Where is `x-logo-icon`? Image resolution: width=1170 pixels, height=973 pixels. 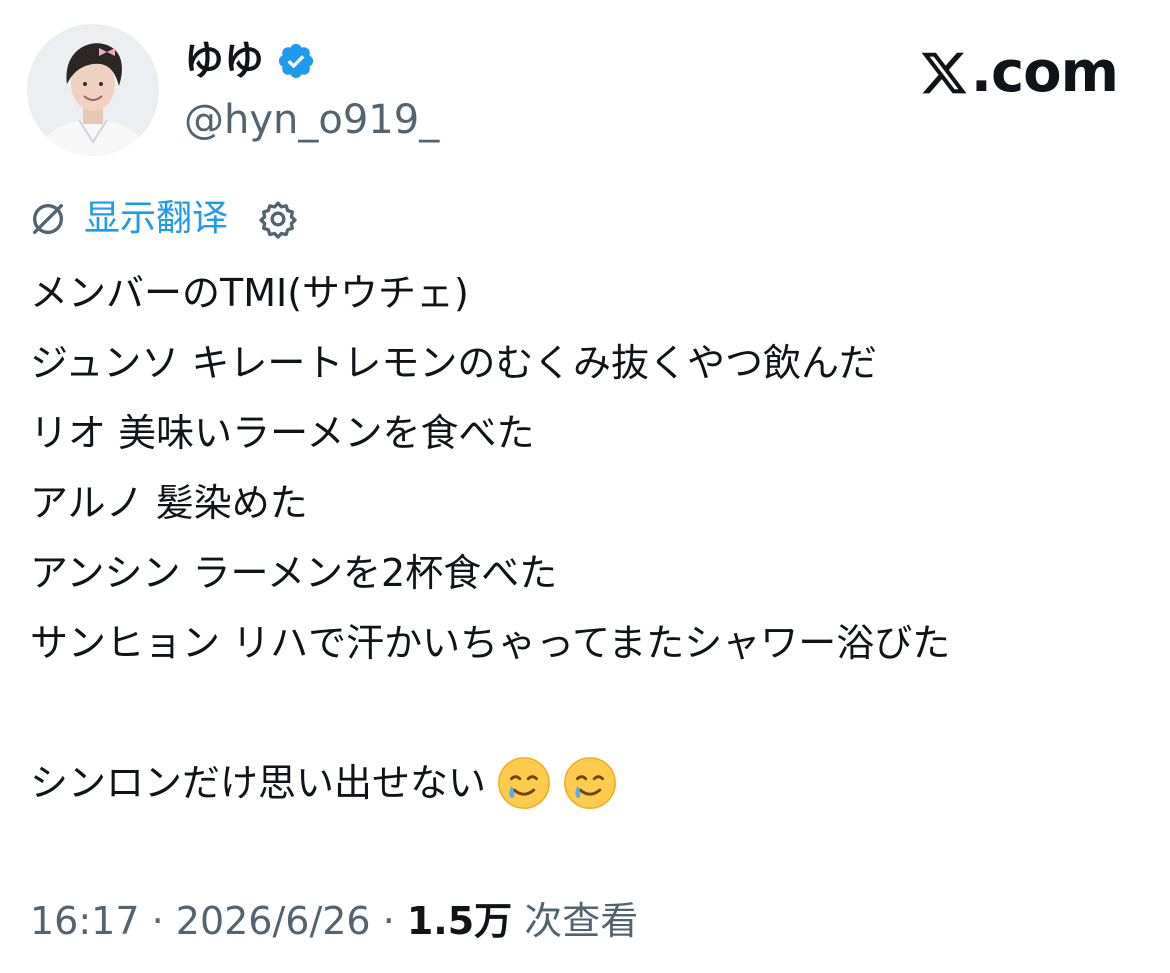 x-logo-icon is located at coordinates (944, 72).